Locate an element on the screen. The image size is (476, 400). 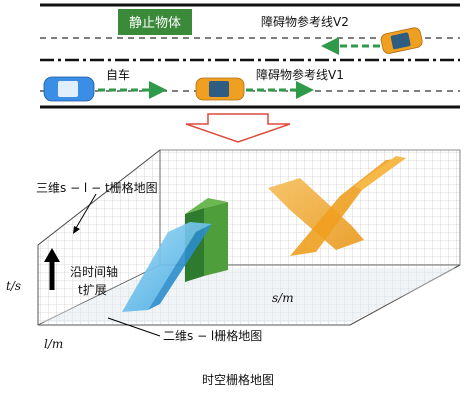
static-block-front is located at coordinates (216, 239).